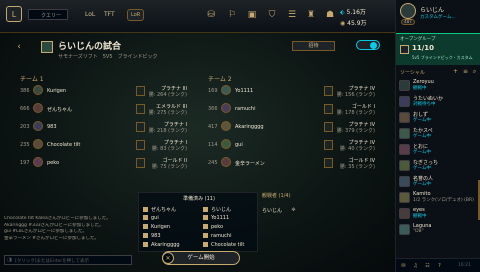 The width and height of the screenshot is (480, 272). I want to click on summoner-level: 245, so click(213, 163).